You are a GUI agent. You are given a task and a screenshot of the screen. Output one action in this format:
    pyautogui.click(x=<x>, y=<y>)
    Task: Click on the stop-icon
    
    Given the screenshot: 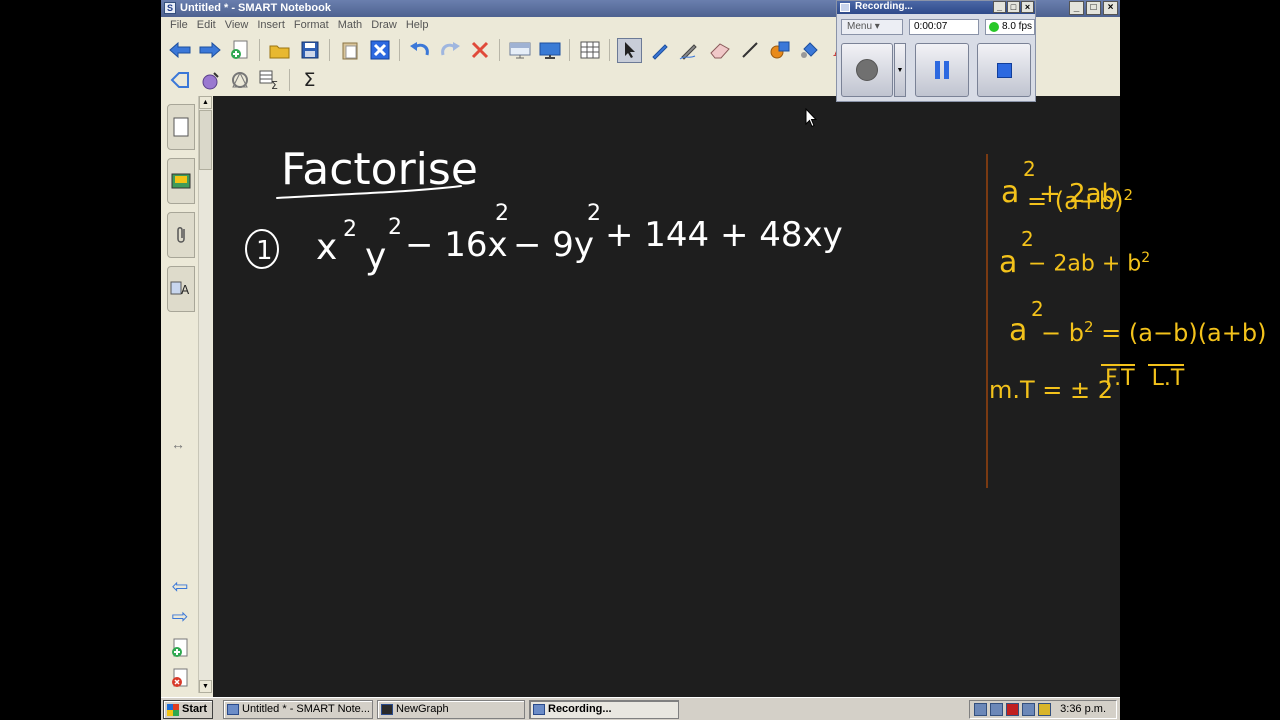 What is the action you would take?
    pyautogui.click(x=1004, y=70)
    